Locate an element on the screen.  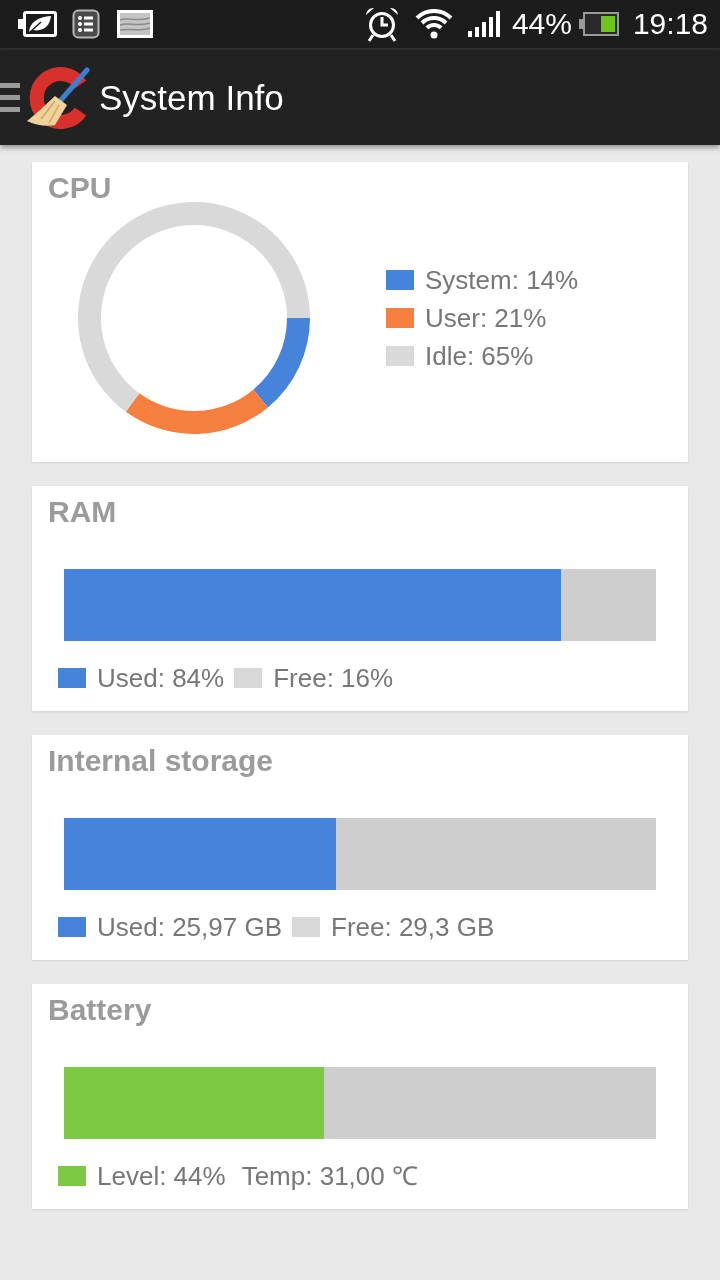
legend-label: System: 14% is located at coordinates (502, 280).